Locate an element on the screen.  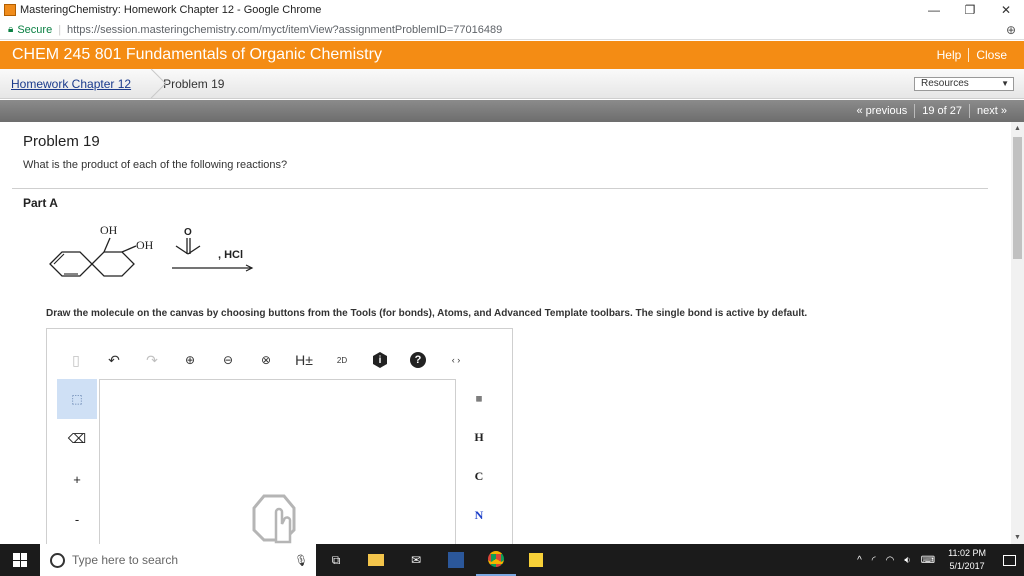
windows-logo-icon is located at coordinates (20, 560).